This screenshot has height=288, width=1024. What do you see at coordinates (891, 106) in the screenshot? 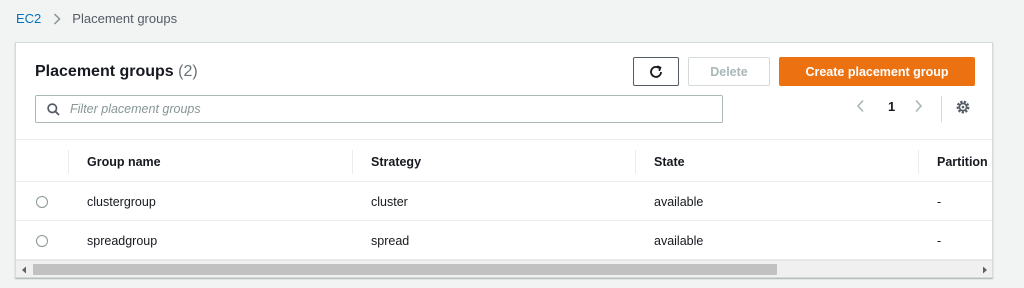
I see `page-number: 1` at bounding box center [891, 106].